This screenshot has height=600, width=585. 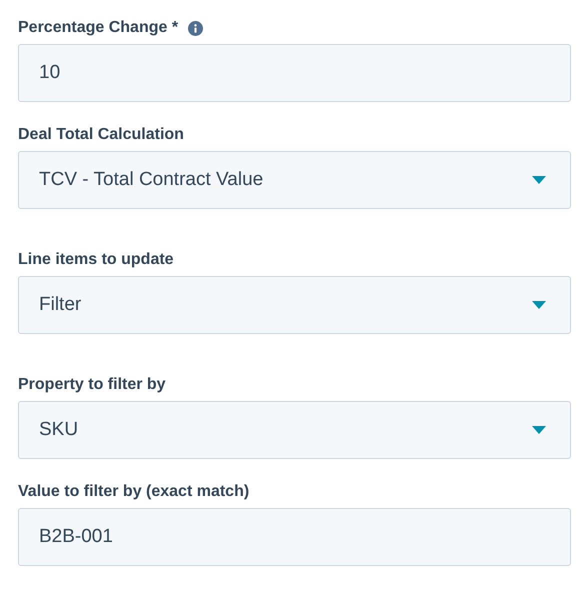 I want to click on dropdown: Filter, so click(x=294, y=305).